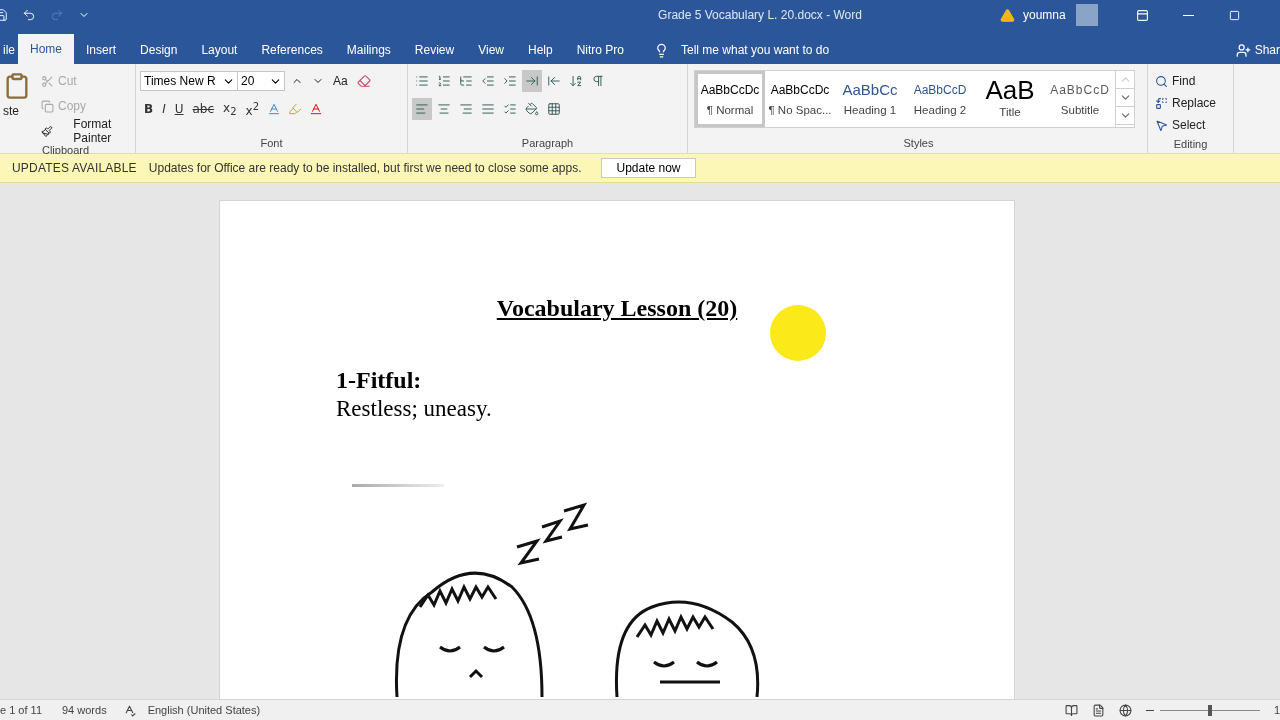 The image size is (1280, 720). What do you see at coordinates (1189, 15) in the screenshot?
I see `minimize-icon` at bounding box center [1189, 15].